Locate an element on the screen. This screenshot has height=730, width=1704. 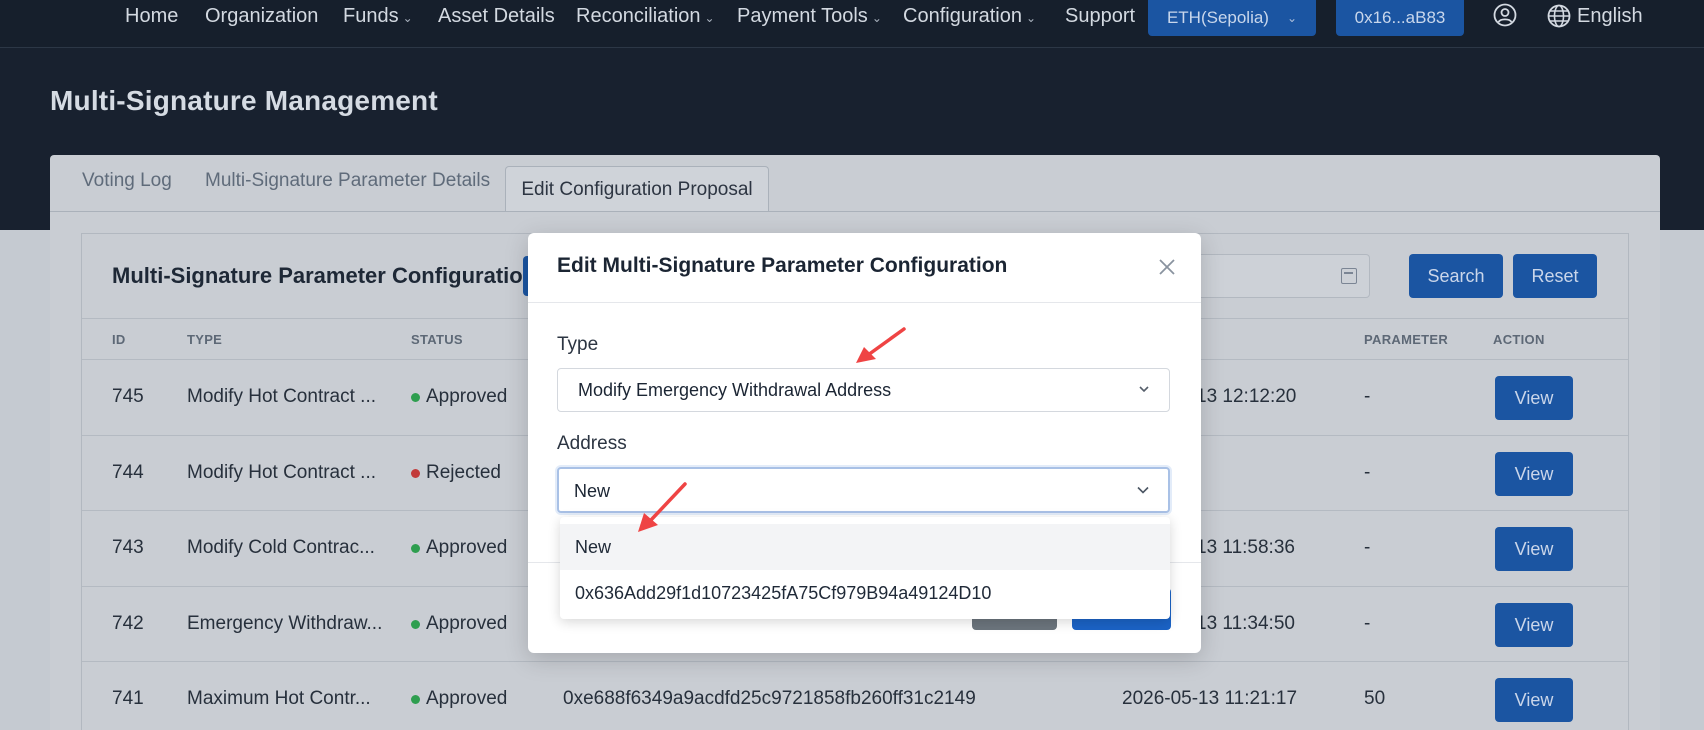
date-range-input is located at coordinates (1280, 276).